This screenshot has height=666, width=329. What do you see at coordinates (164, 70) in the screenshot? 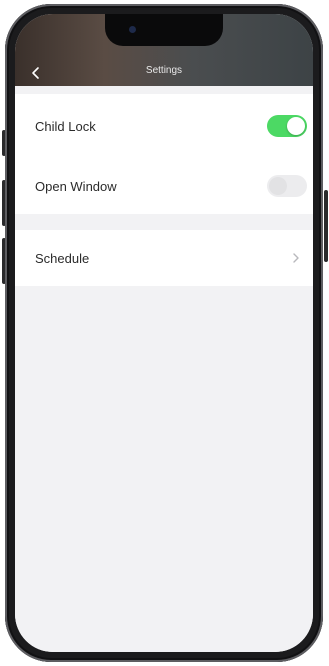
I see `page-title: Settings` at bounding box center [164, 70].